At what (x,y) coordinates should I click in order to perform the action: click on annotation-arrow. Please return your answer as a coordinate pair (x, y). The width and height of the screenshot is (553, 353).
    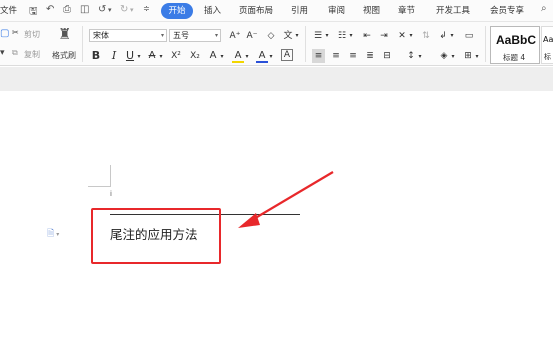
    Looking at the image, I should click on (286, 199).